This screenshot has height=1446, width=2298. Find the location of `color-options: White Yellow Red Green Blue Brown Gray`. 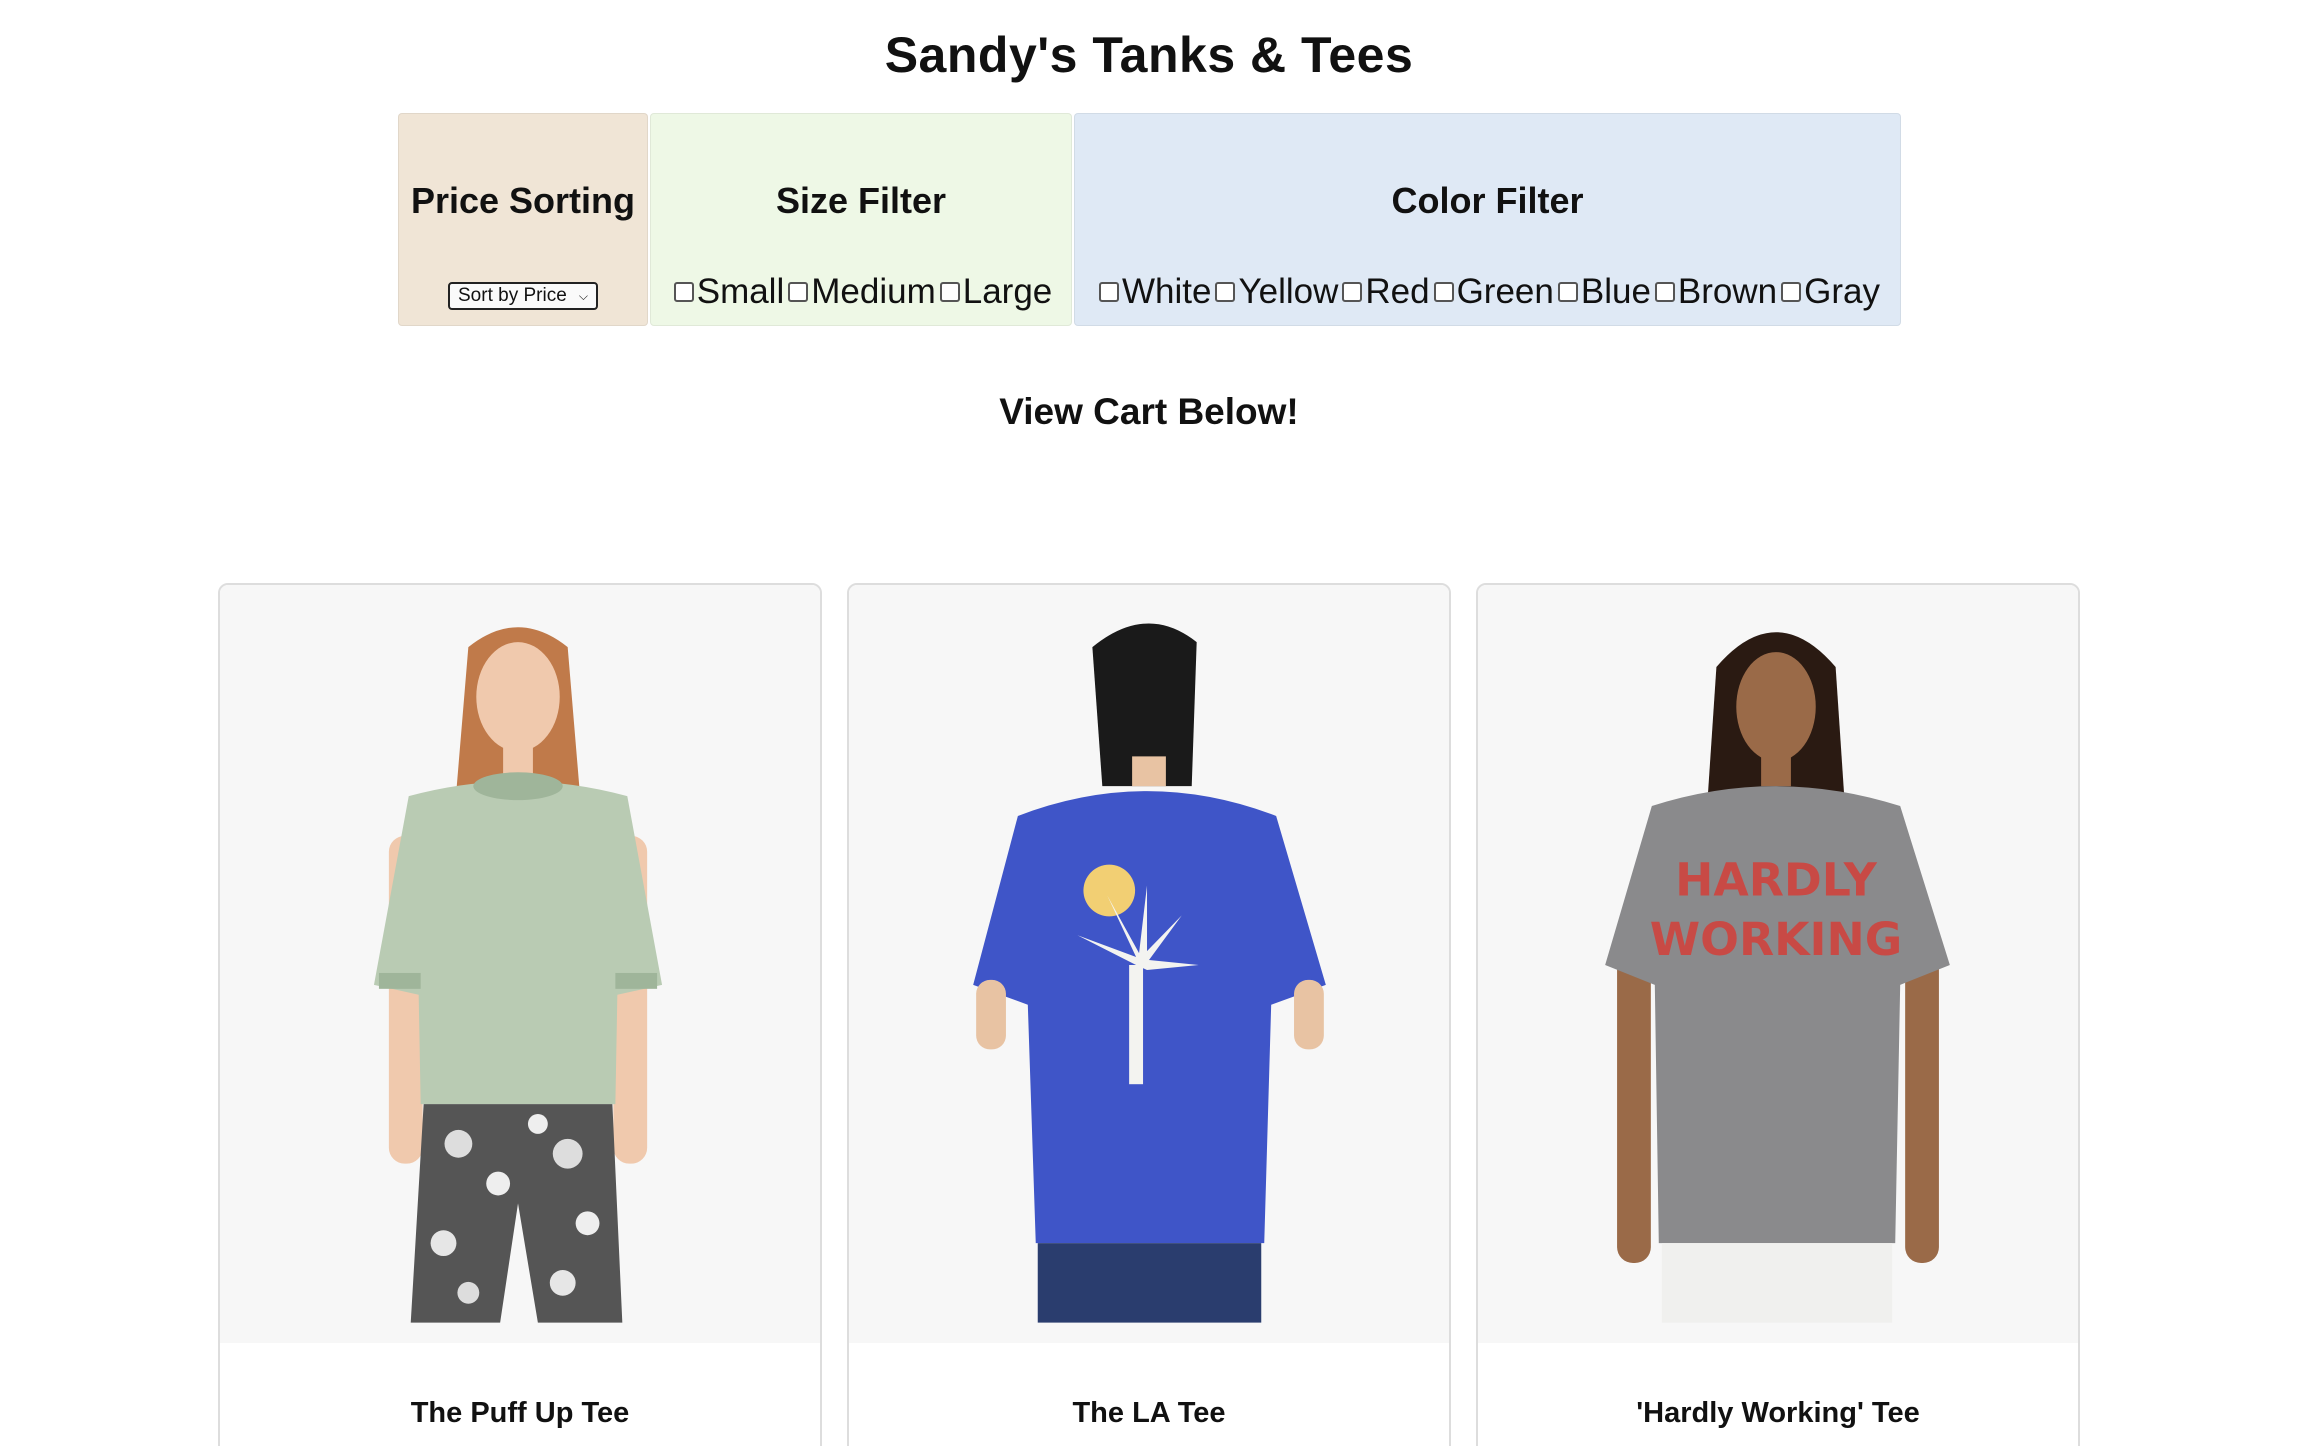

color-options: White Yellow Red Green Blue Brown Gray is located at coordinates (1487, 292).